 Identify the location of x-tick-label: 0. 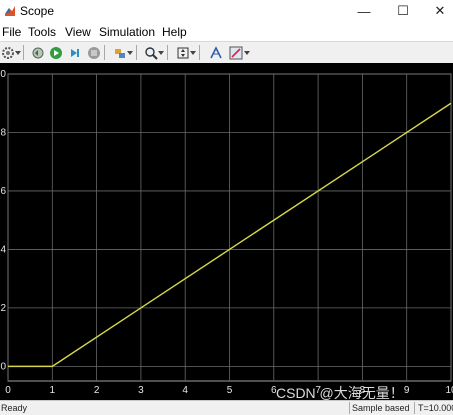
(8, 390).